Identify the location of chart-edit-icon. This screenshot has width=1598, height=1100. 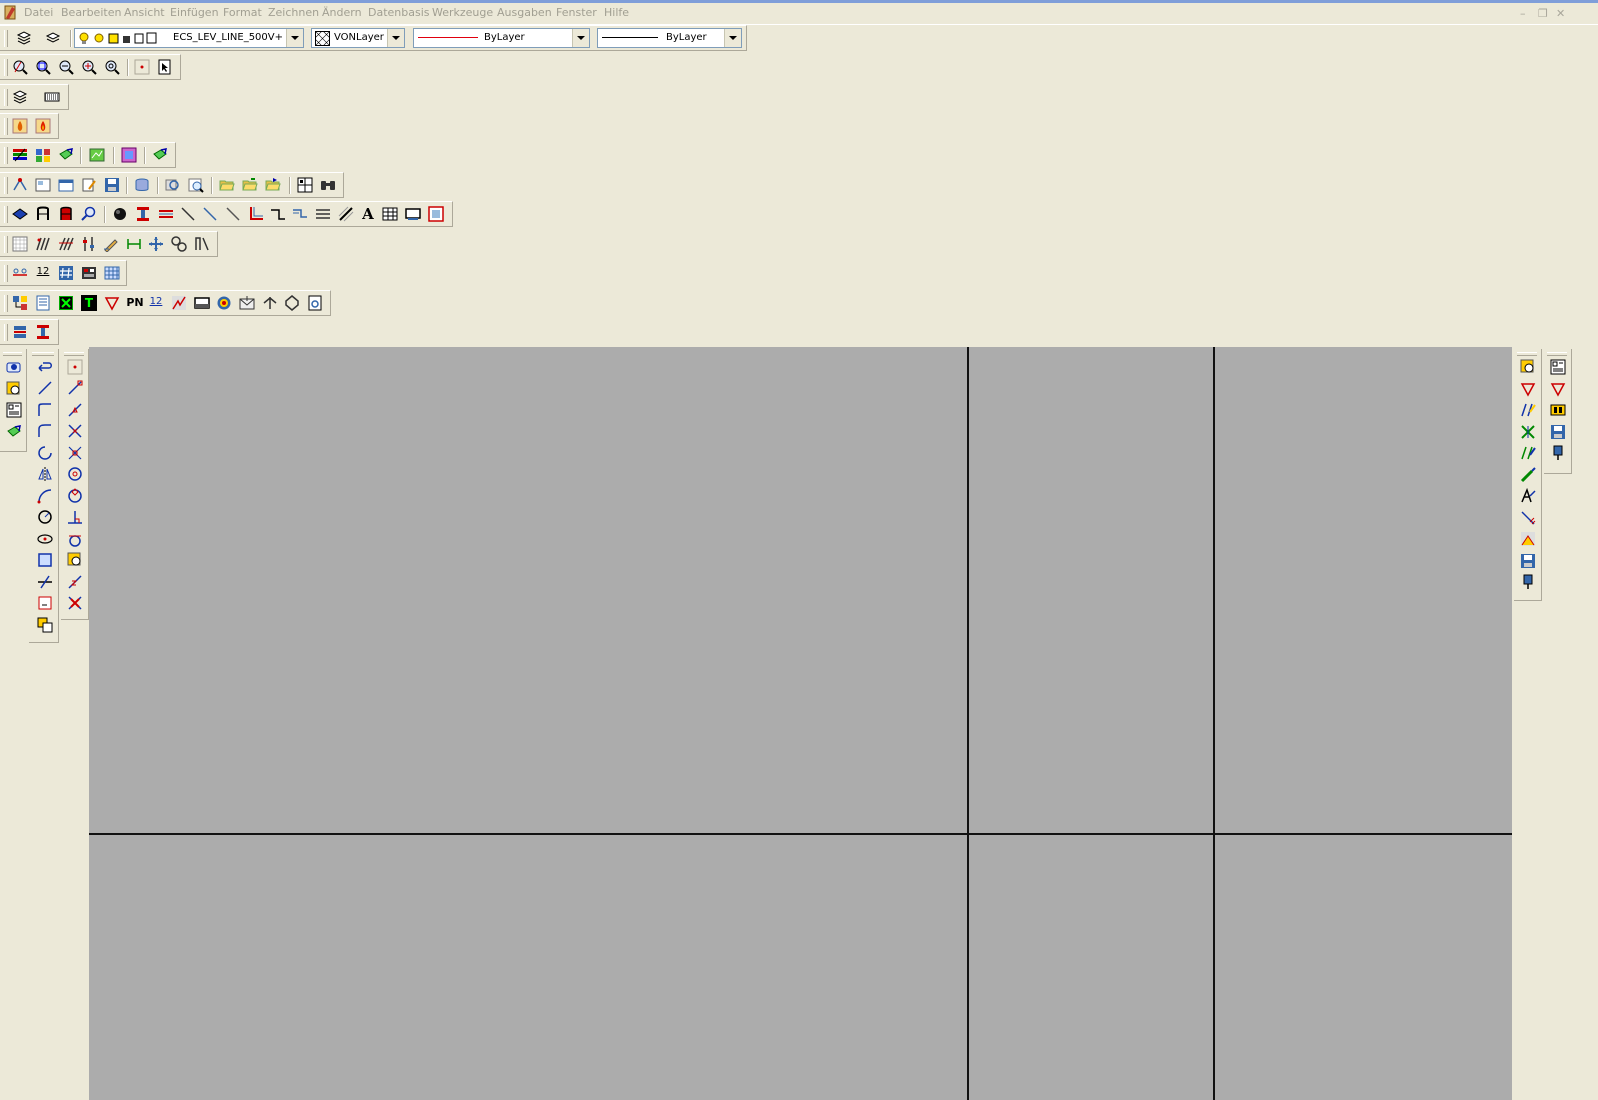
(1528, 539).